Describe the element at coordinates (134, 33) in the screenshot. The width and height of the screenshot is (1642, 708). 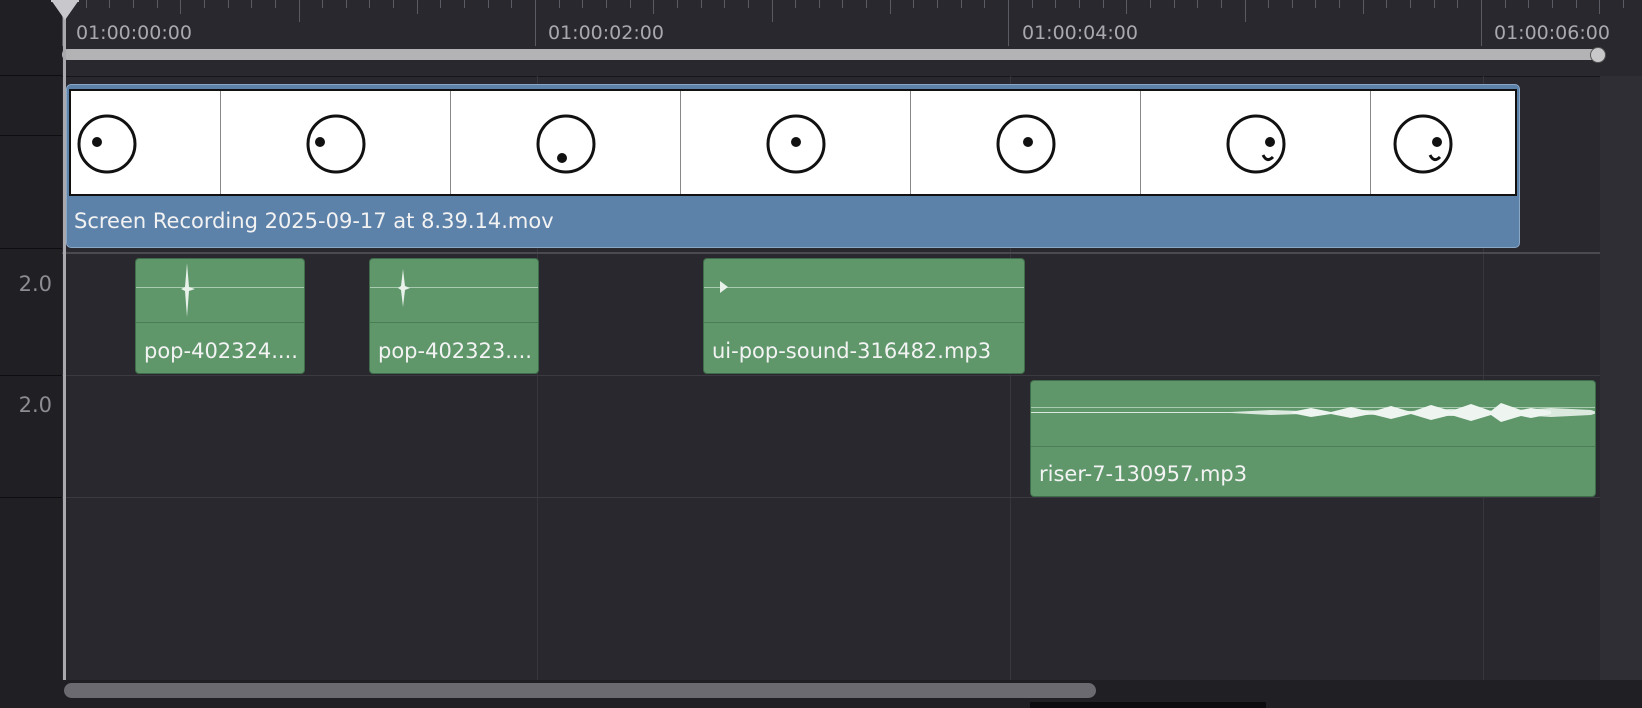
I see `timecode-label: 01:00:00:00` at that location.